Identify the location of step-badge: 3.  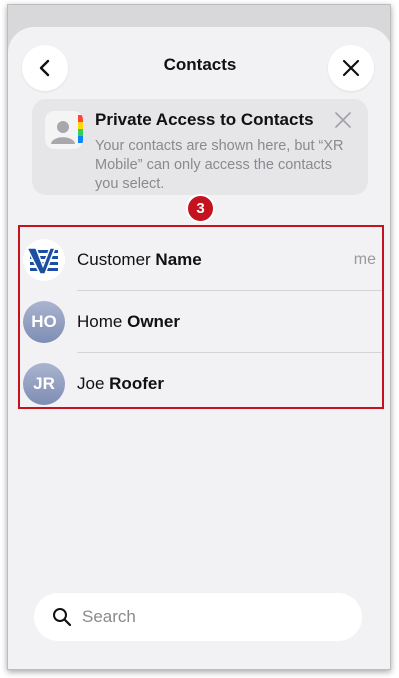
(200, 208).